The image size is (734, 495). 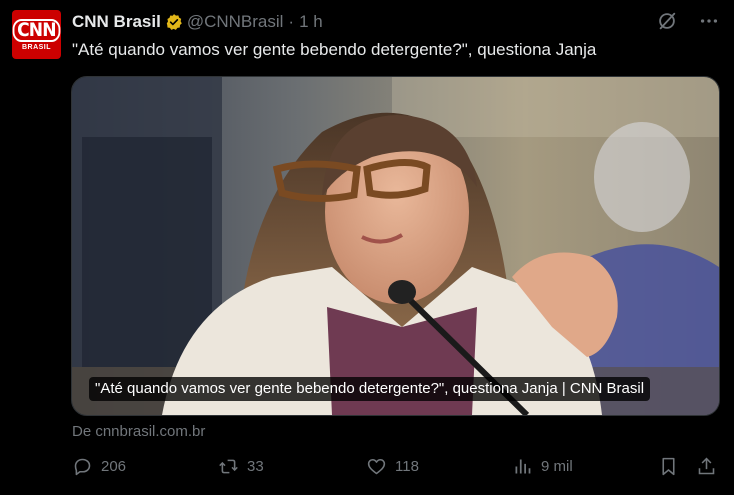 I want to click on reply-icon, so click(x=82, y=467).